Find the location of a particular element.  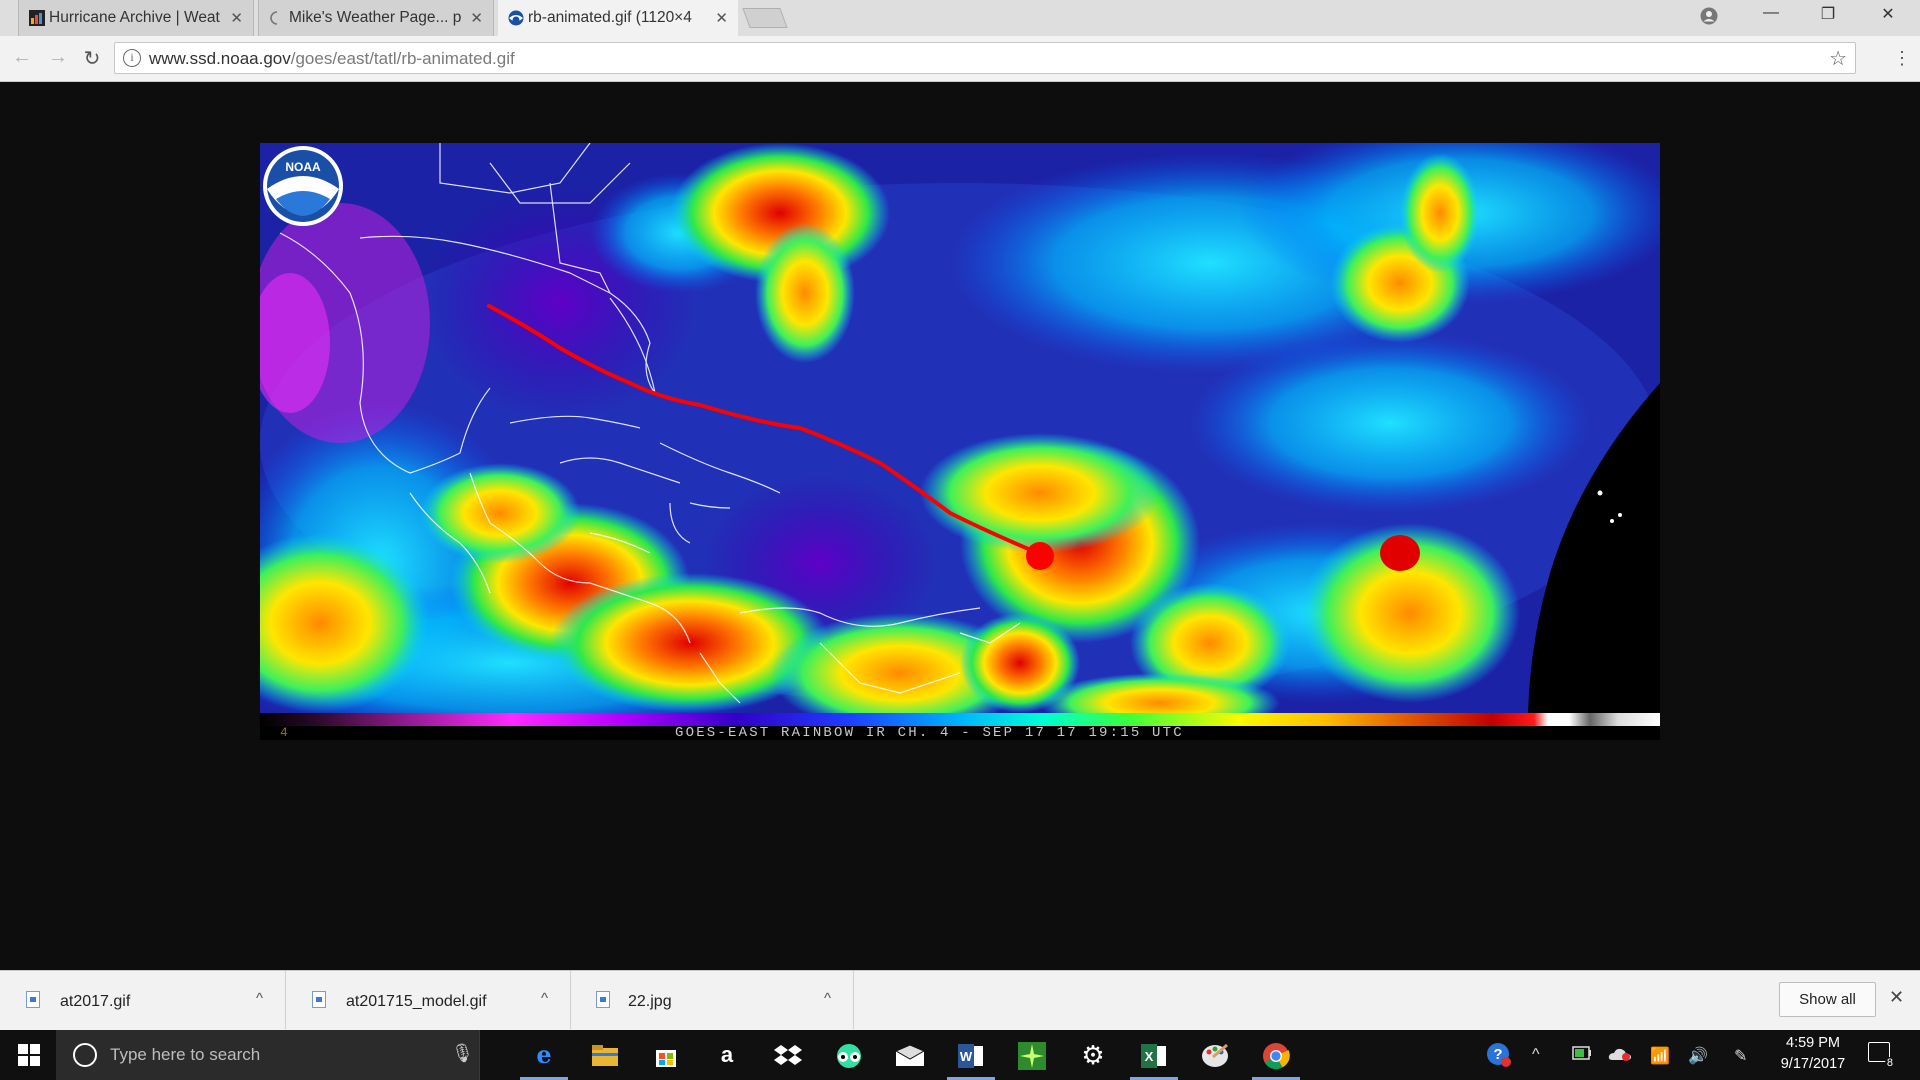

tab-title: Hurricane Archive | Weat is located at coordinates (134, 17).